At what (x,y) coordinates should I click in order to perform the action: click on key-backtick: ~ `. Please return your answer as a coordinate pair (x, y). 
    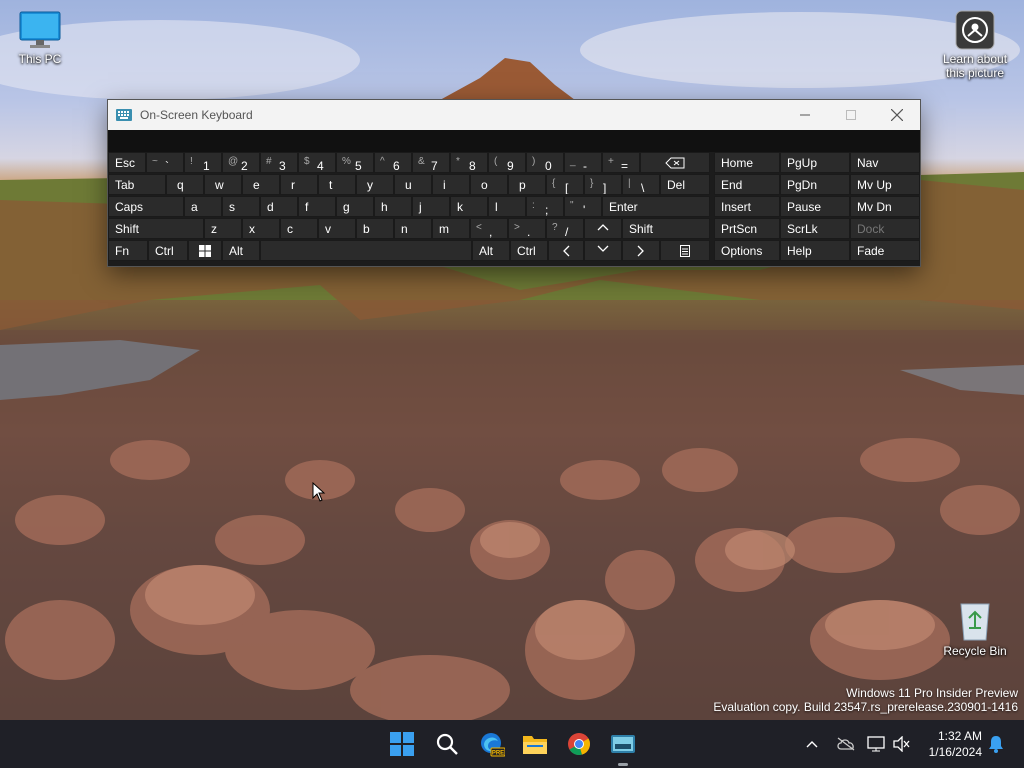
    Looking at the image, I should click on (165, 162).